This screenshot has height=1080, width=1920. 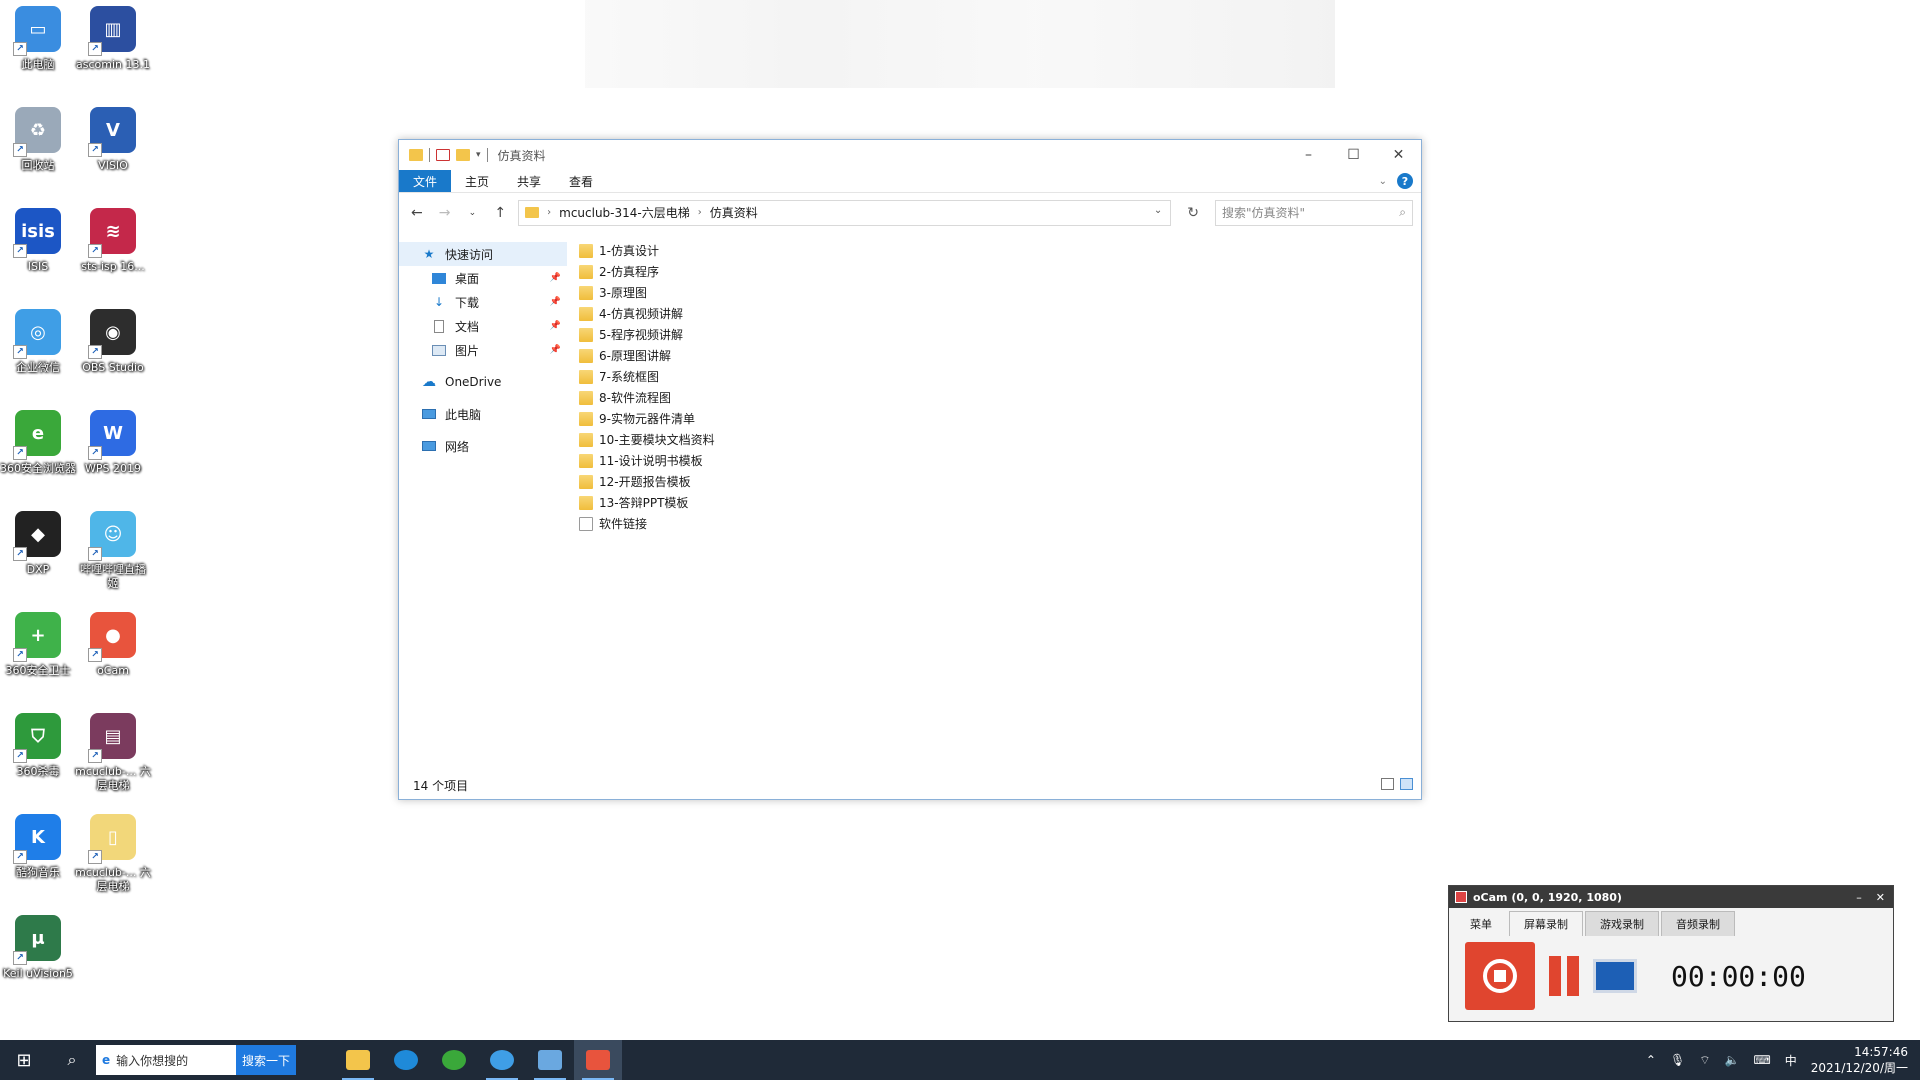 I want to click on nav-item-pictures: 图片 📌, so click(x=483, y=350).